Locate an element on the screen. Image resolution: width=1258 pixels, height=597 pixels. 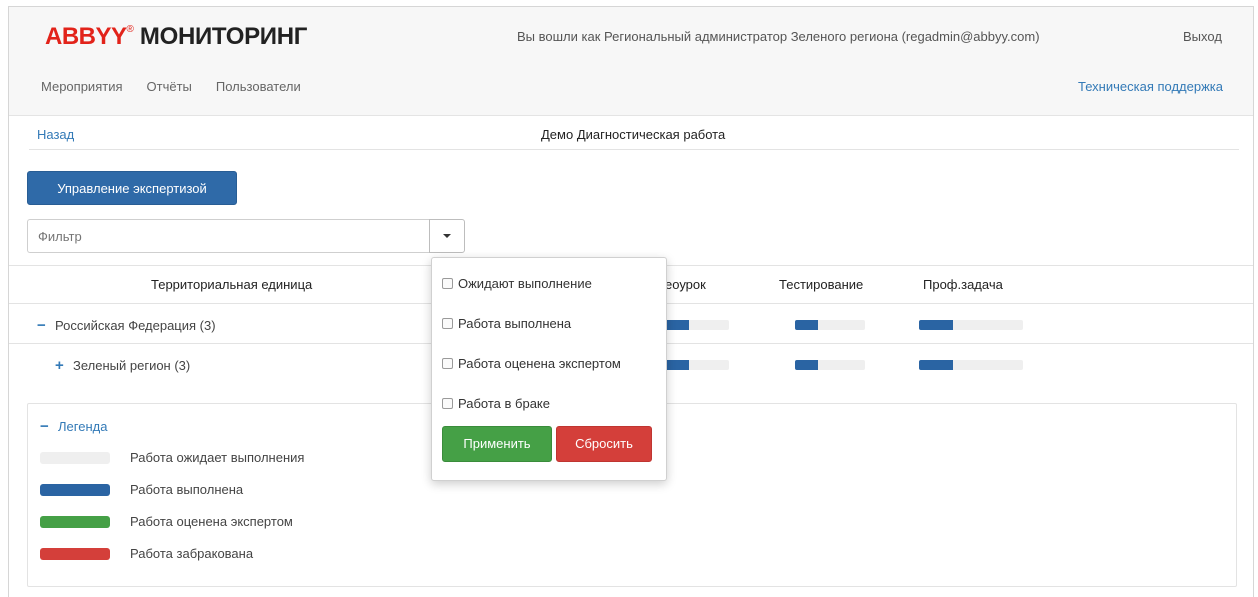
legend-label: Работа ожидает выполнения is located at coordinates (217, 457).